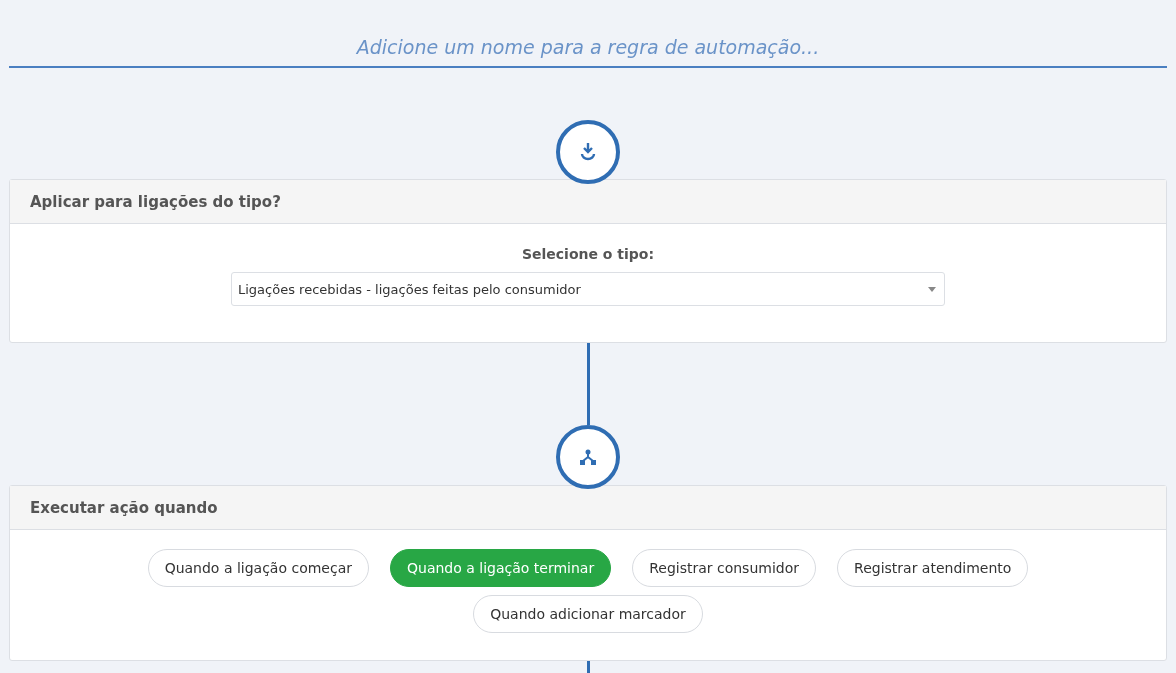 Image resolution: width=1176 pixels, height=673 pixels. What do you see at coordinates (588, 289) in the screenshot?
I see `type-dropdown: Ligações recebidas - ligações feitas pelo consumidor` at bounding box center [588, 289].